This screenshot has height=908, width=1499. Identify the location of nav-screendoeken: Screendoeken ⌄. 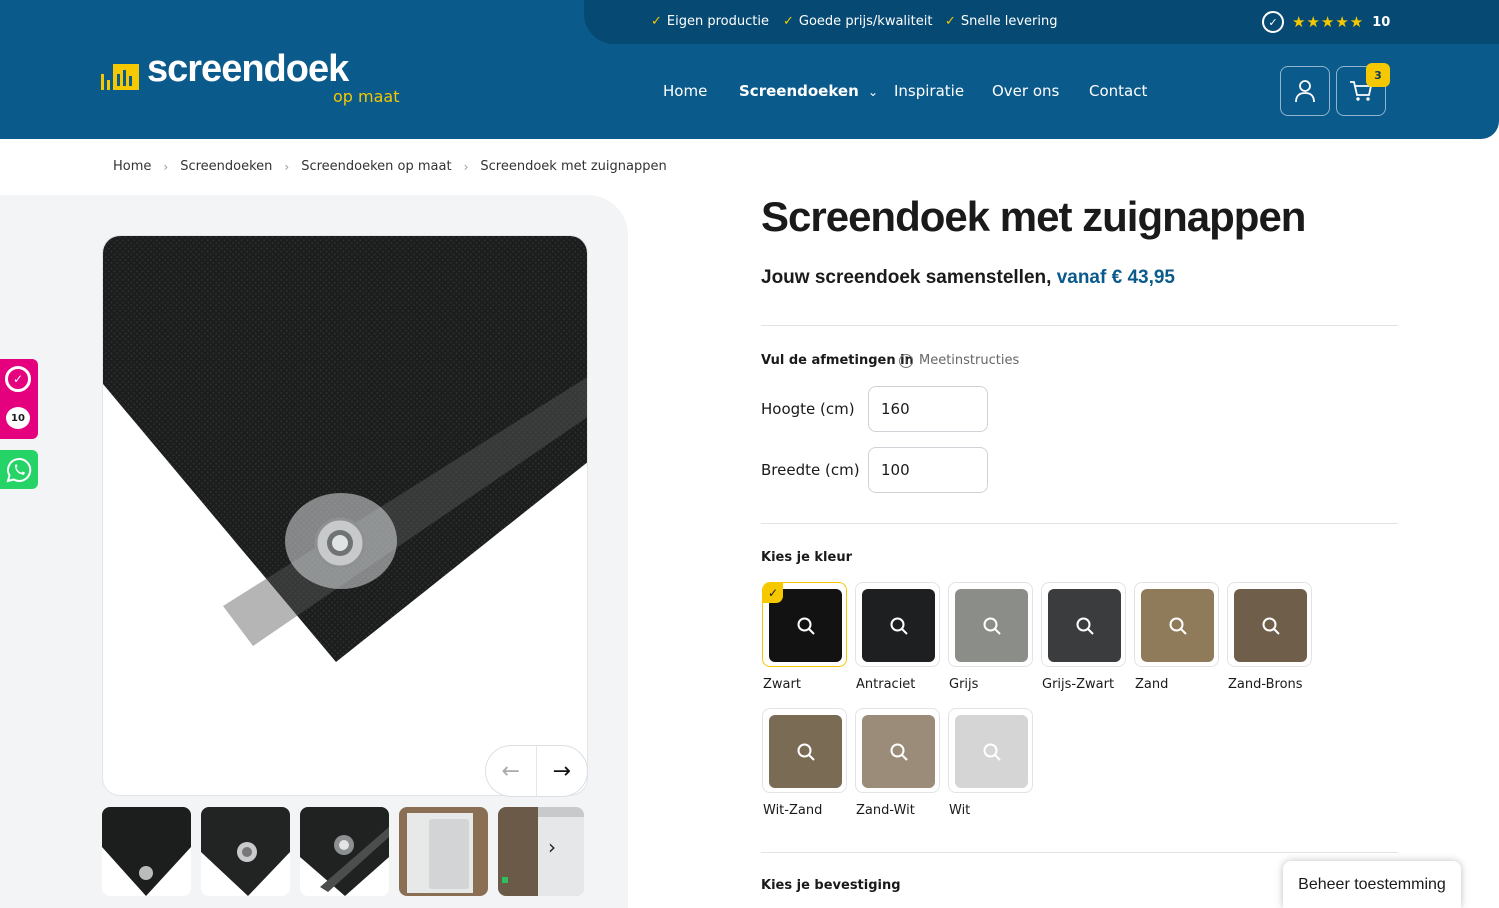
(808, 91).